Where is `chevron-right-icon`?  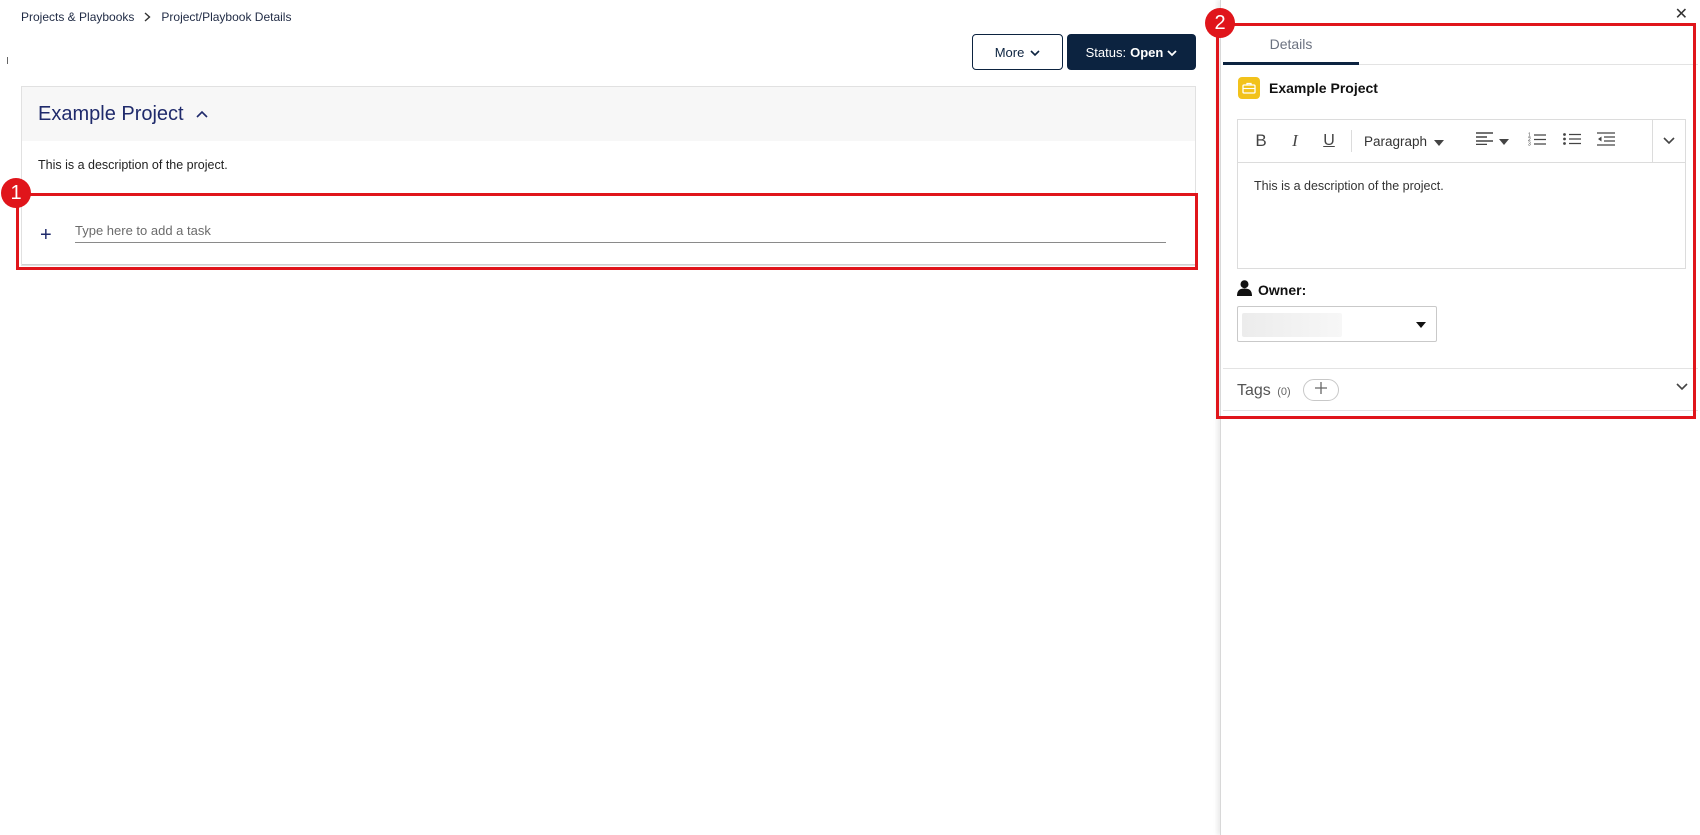 chevron-right-icon is located at coordinates (147, 17).